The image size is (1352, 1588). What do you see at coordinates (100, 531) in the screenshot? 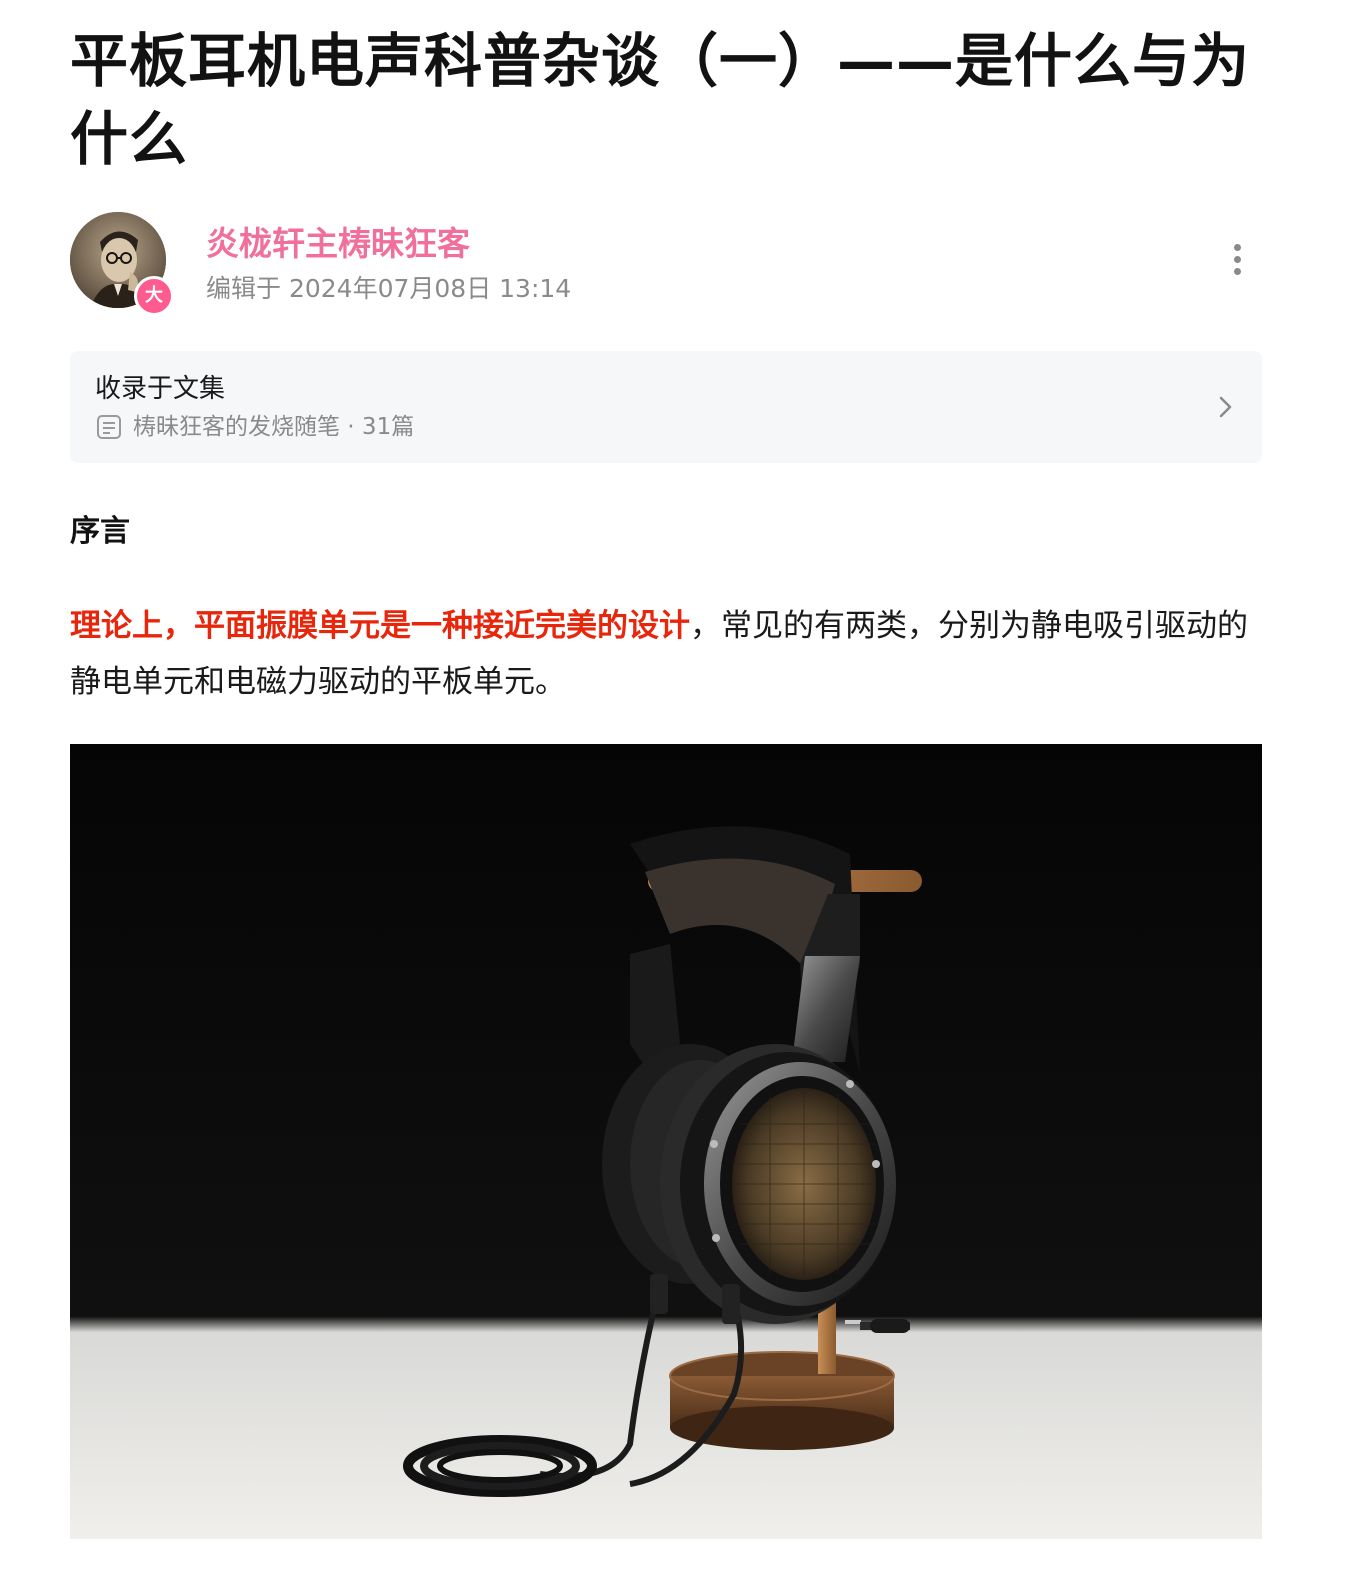
I see `section-heading: 序言` at bounding box center [100, 531].